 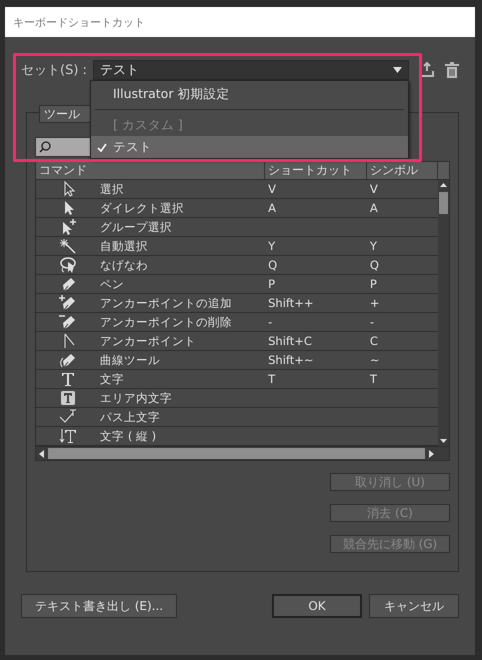 I want to click on command-cell-text: パス上文字, so click(x=131, y=417).